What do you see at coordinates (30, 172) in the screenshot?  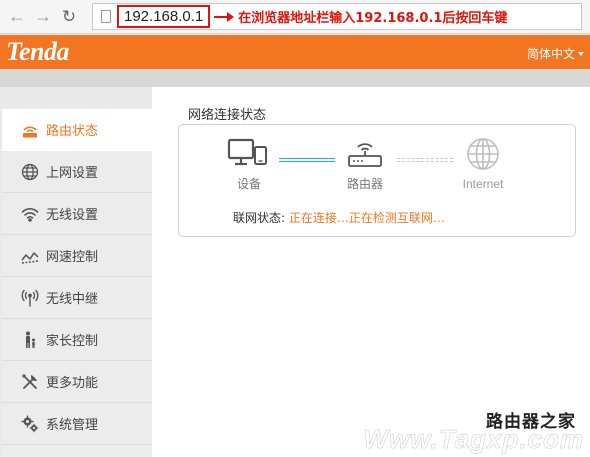 I see `globe-icon` at bounding box center [30, 172].